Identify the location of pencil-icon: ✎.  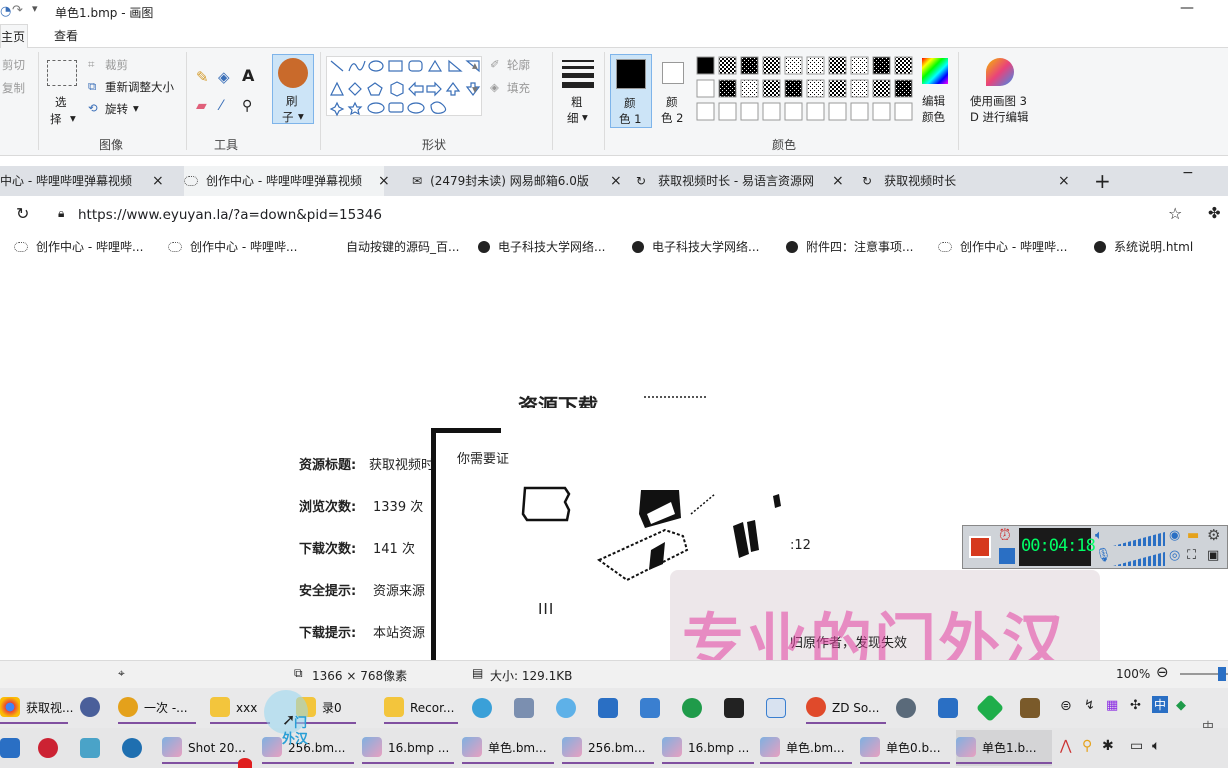
(202, 77).